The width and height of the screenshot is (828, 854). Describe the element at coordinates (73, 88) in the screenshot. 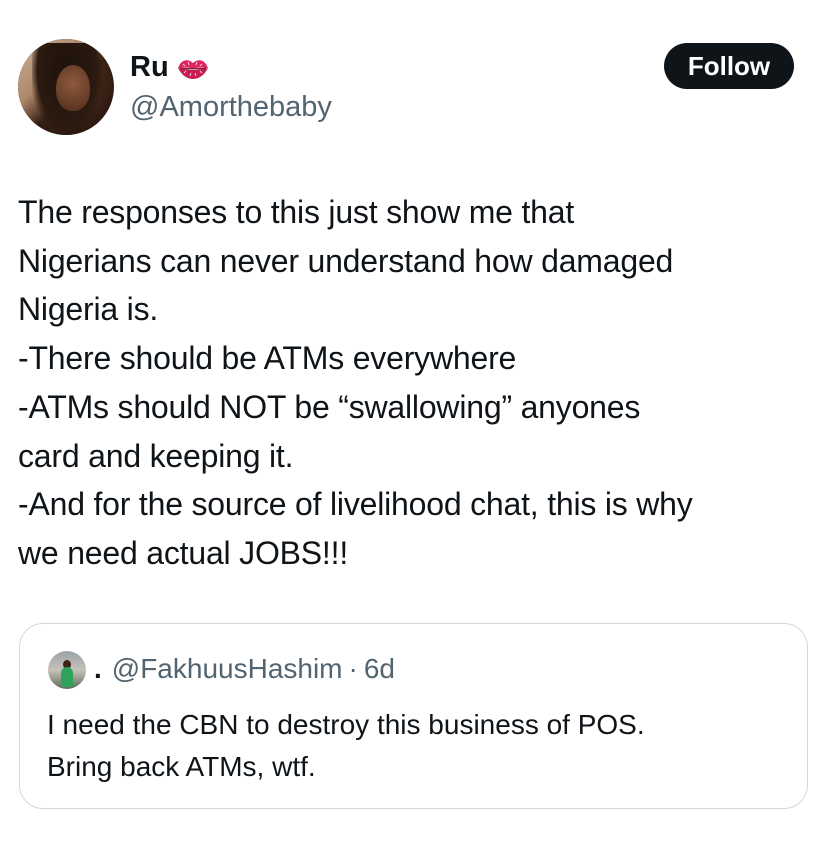

I see `avatar-face` at that location.